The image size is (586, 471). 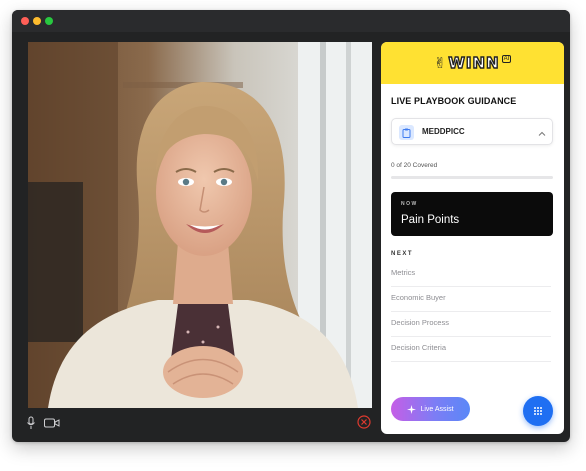 What do you see at coordinates (506, 59) in the screenshot?
I see `brand-logo-mark: AI` at bounding box center [506, 59].